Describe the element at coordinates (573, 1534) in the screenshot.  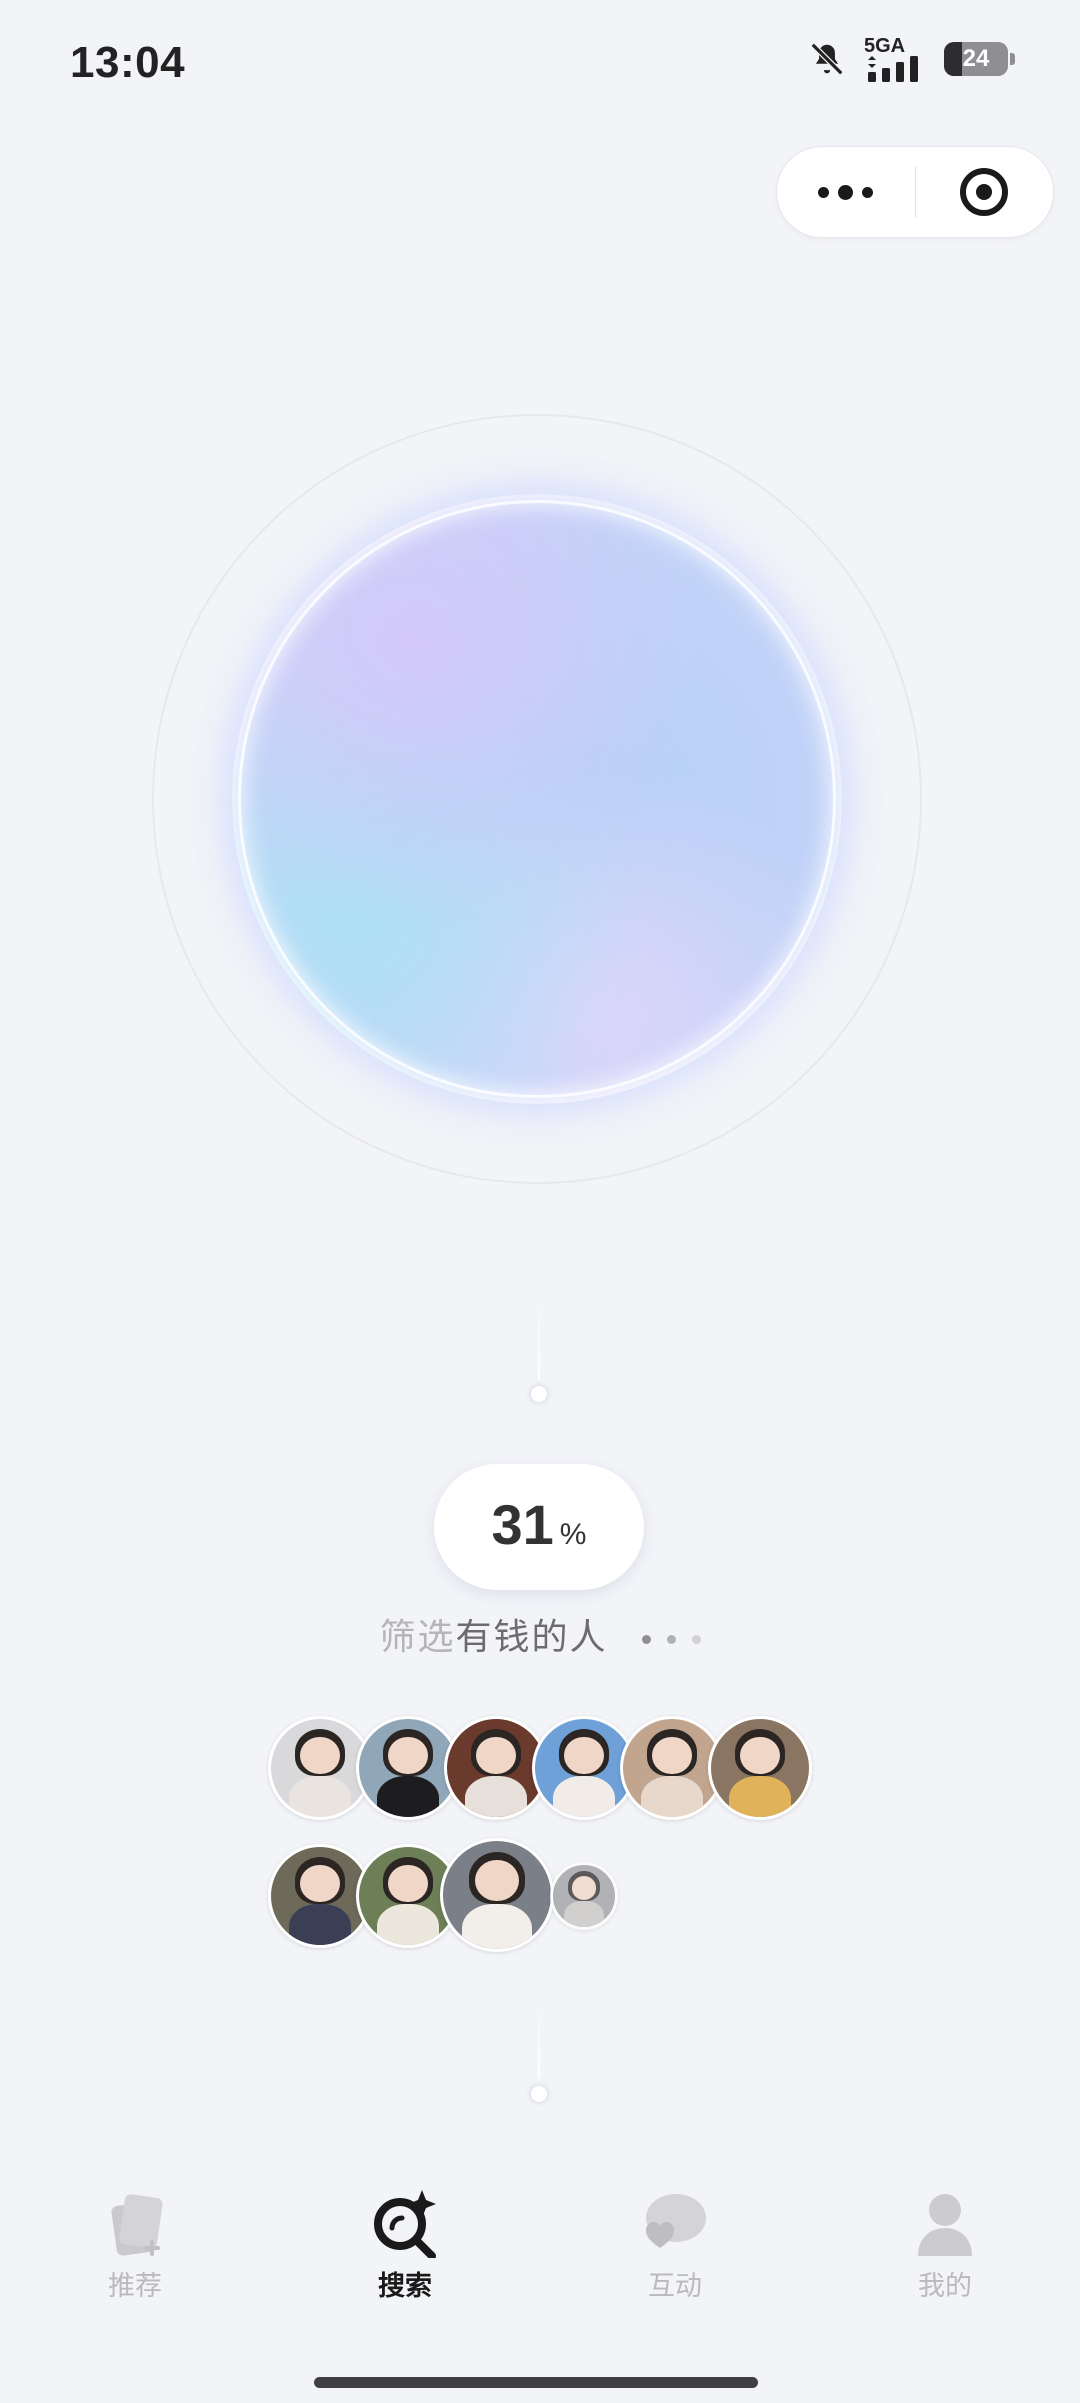
I see `match-percent-sign: %` at that location.